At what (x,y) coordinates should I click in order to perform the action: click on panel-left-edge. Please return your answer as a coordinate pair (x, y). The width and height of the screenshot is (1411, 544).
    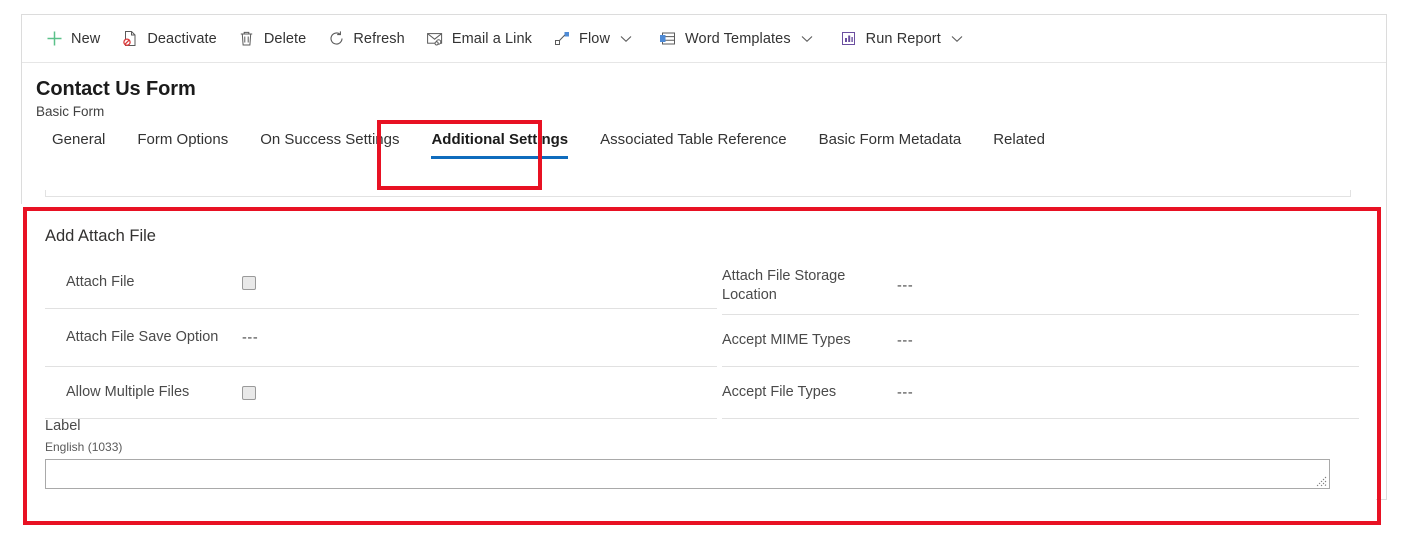
    Looking at the image, I should click on (21, 196).